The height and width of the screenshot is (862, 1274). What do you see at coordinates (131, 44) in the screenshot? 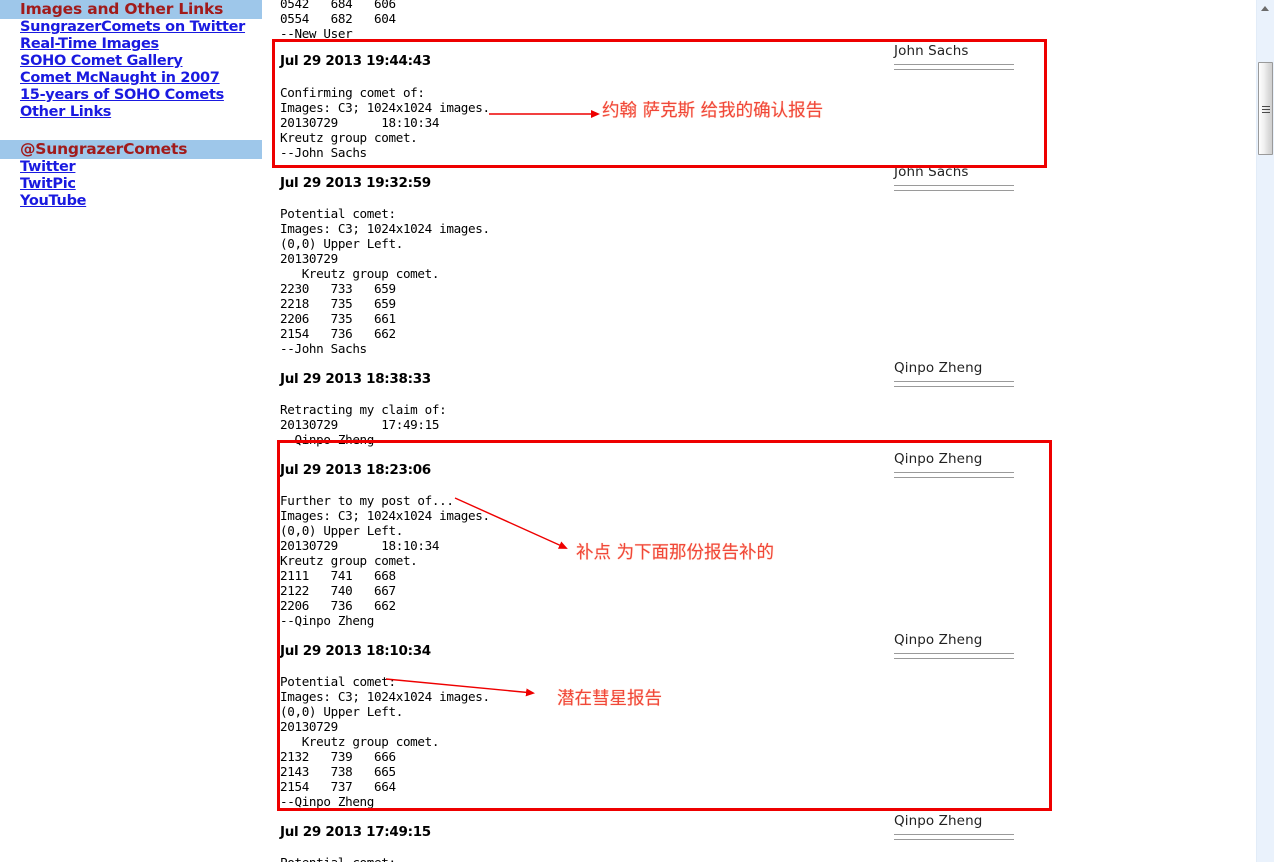
I see `sidebar-link-real-time-images: Real-Time Images` at bounding box center [131, 44].